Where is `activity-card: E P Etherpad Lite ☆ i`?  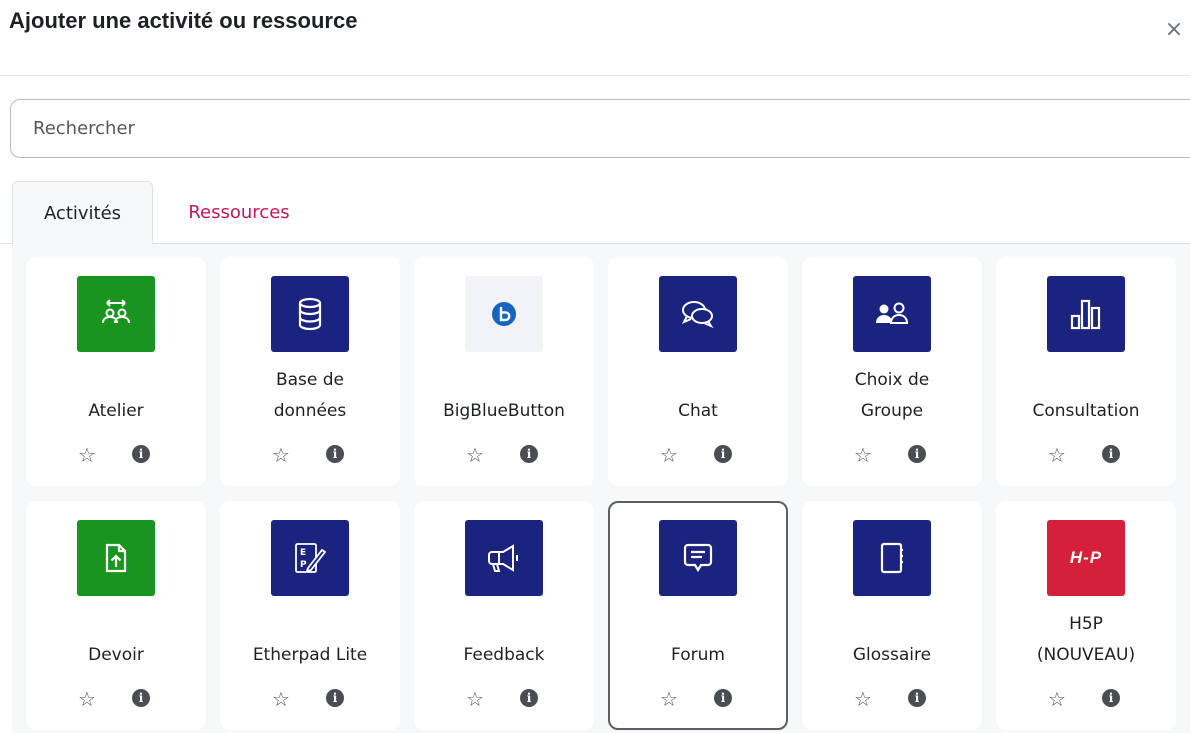 activity-card: E P Etherpad Lite ☆ i is located at coordinates (310, 615).